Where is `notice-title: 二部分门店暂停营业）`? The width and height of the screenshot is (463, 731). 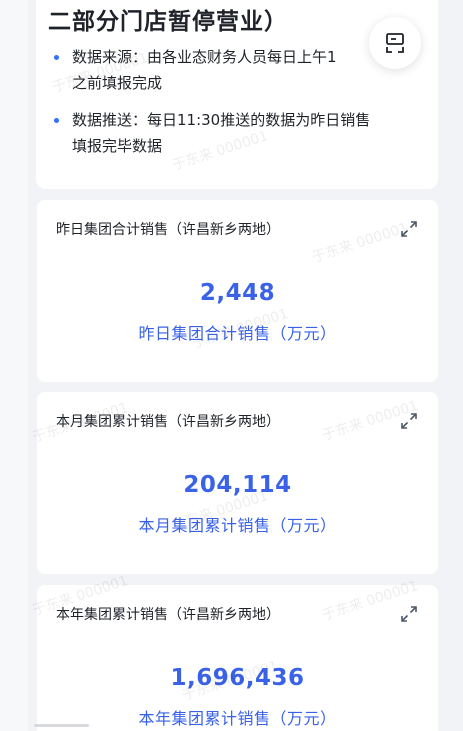 notice-title: 二部分门店暂停营业） is located at coordinates (168, 22).